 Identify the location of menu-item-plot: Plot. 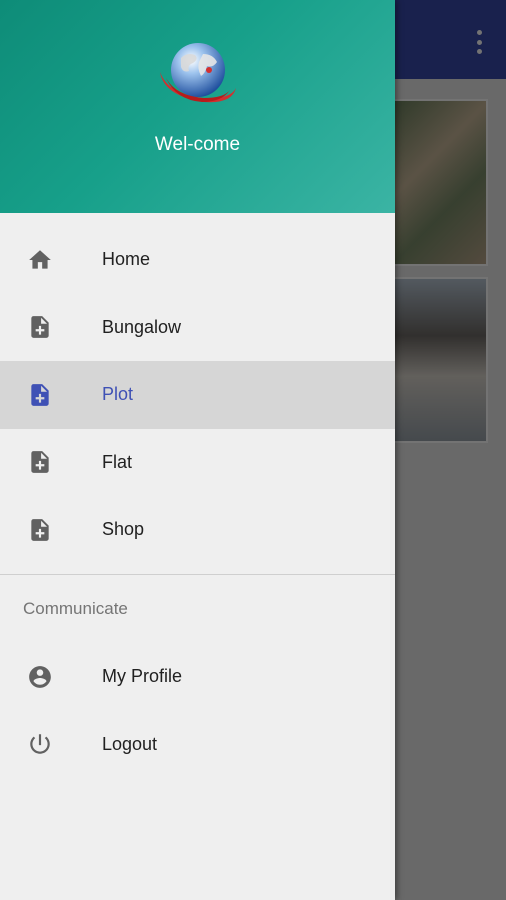
(197, 395).